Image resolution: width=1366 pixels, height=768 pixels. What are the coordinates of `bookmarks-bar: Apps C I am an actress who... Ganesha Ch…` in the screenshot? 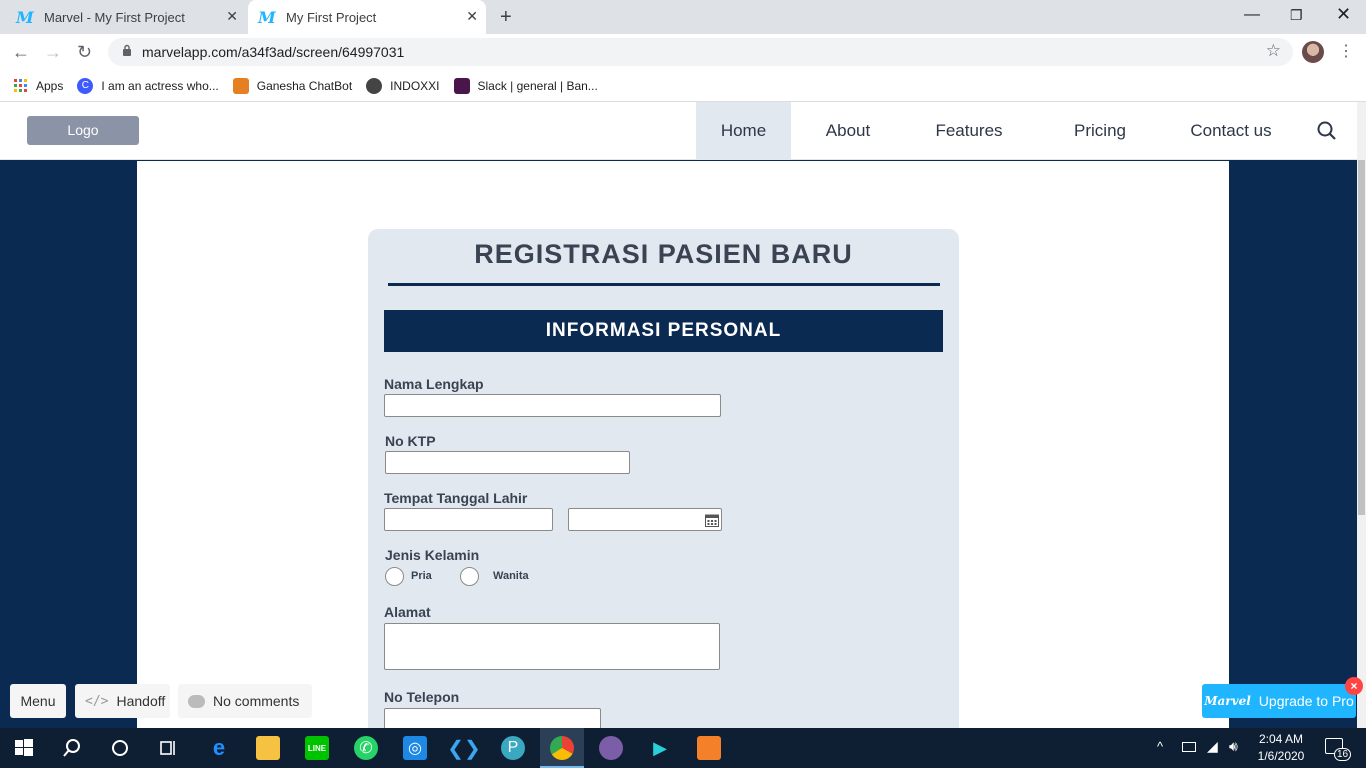 It's located at (683, 86).